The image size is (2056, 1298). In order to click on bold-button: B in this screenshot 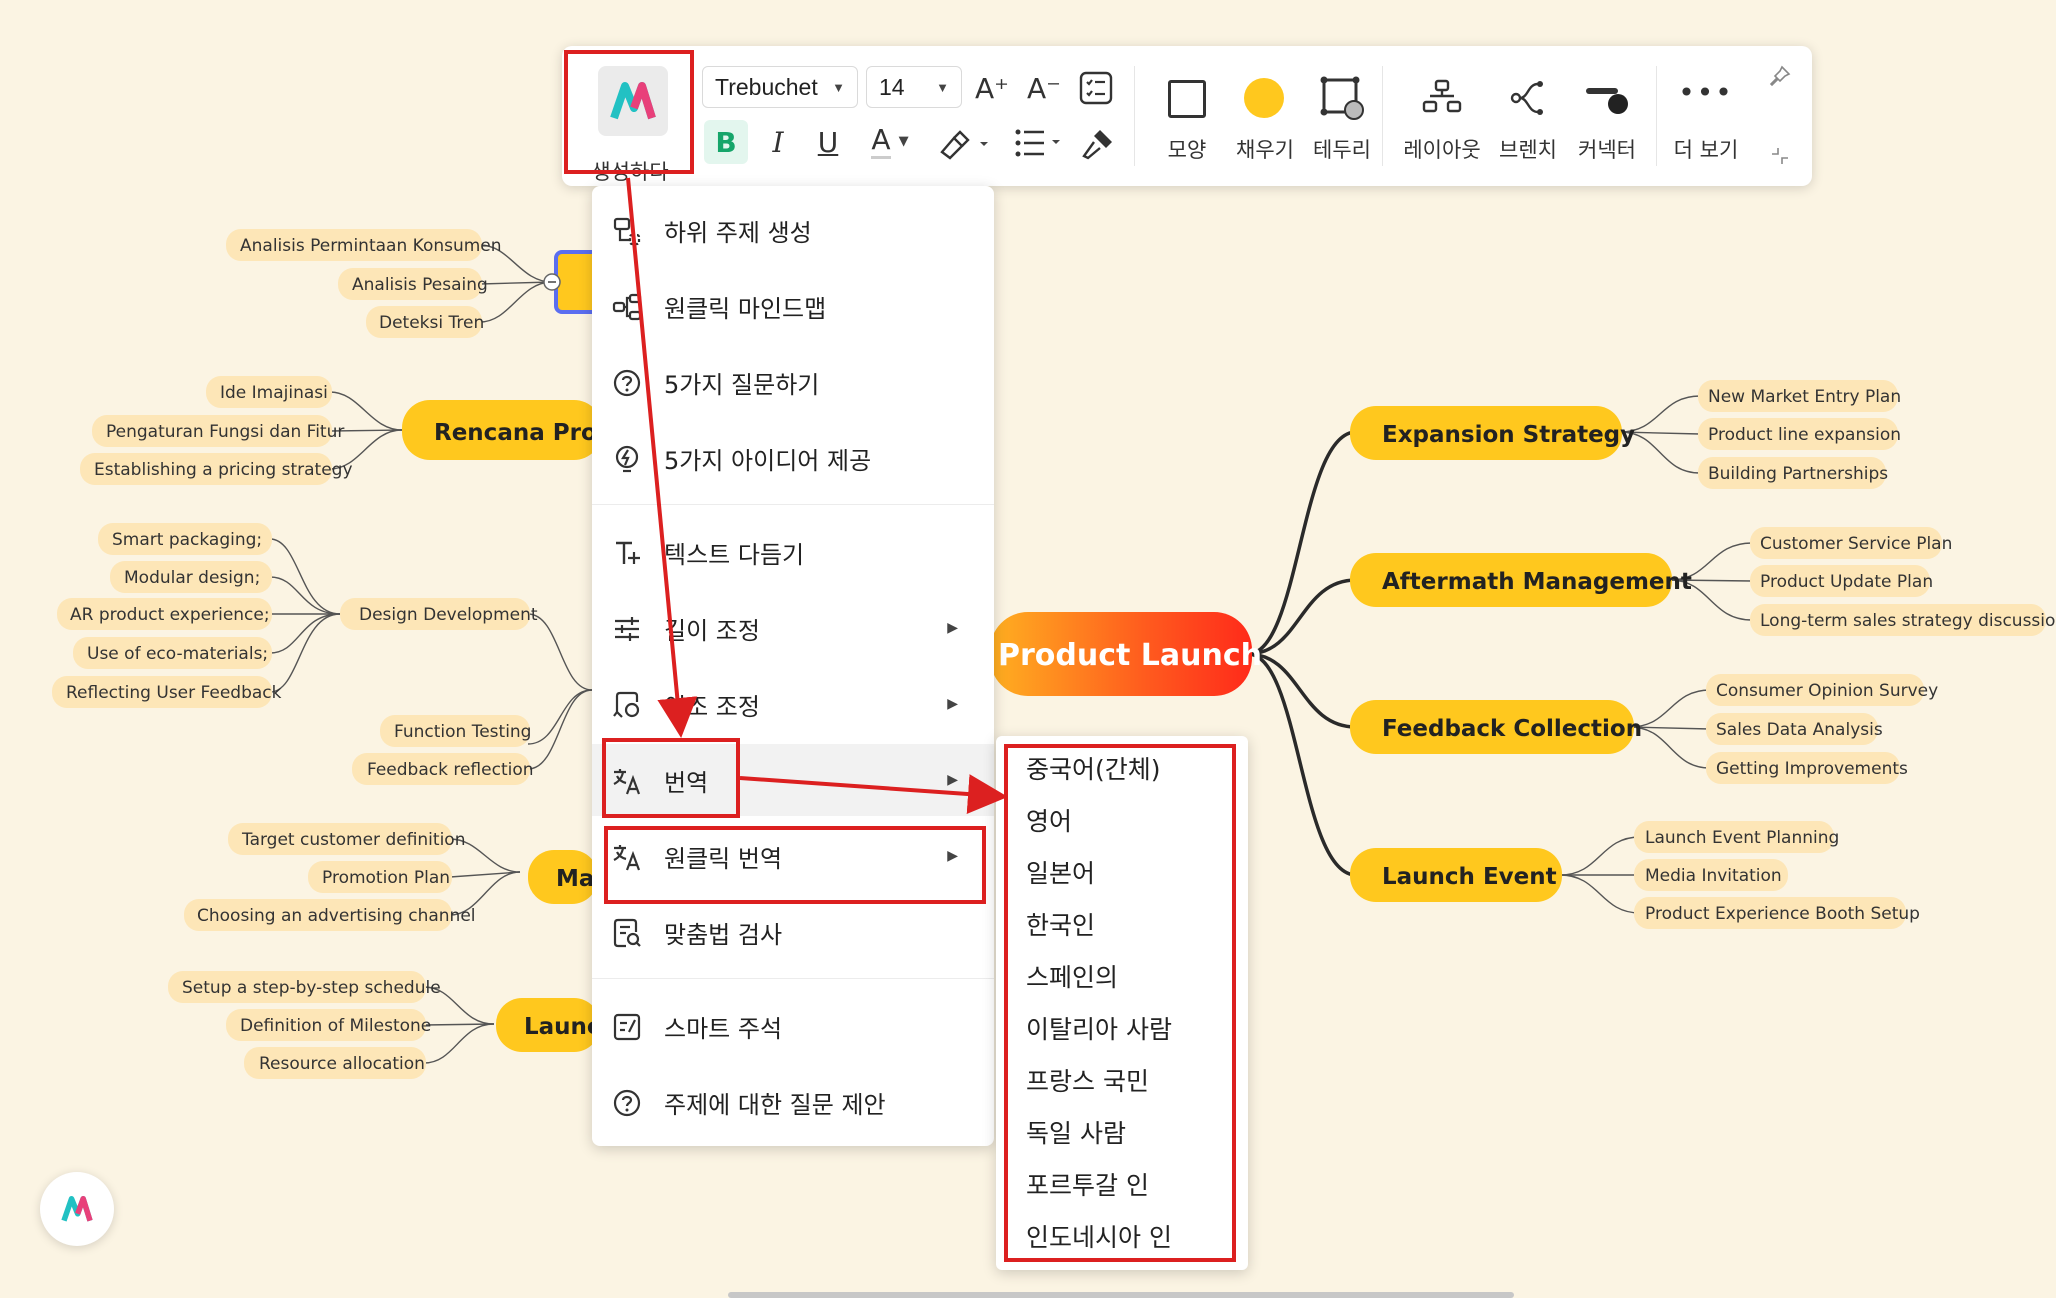, I will do `click(726, 142)`.